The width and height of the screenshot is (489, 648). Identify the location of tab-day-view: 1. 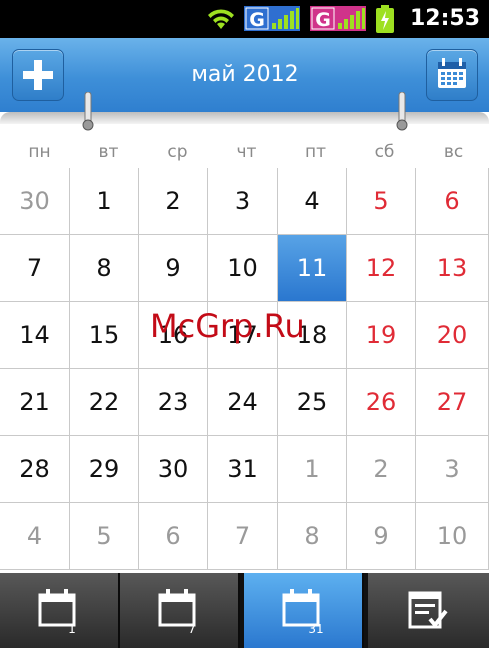
(60, 610).